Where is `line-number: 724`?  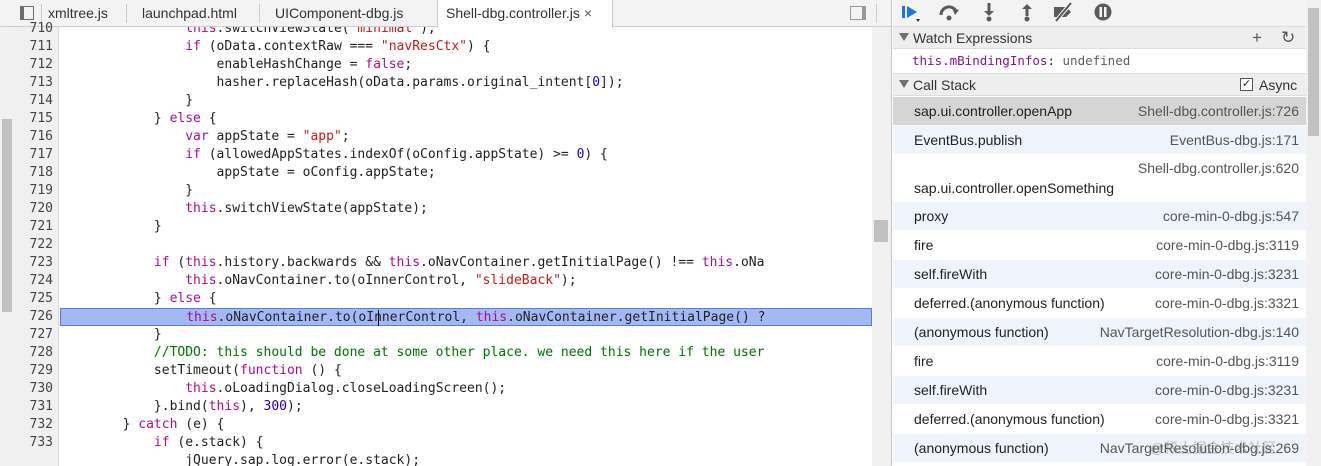
line-number: 724 is located at coordinates (41, 281).